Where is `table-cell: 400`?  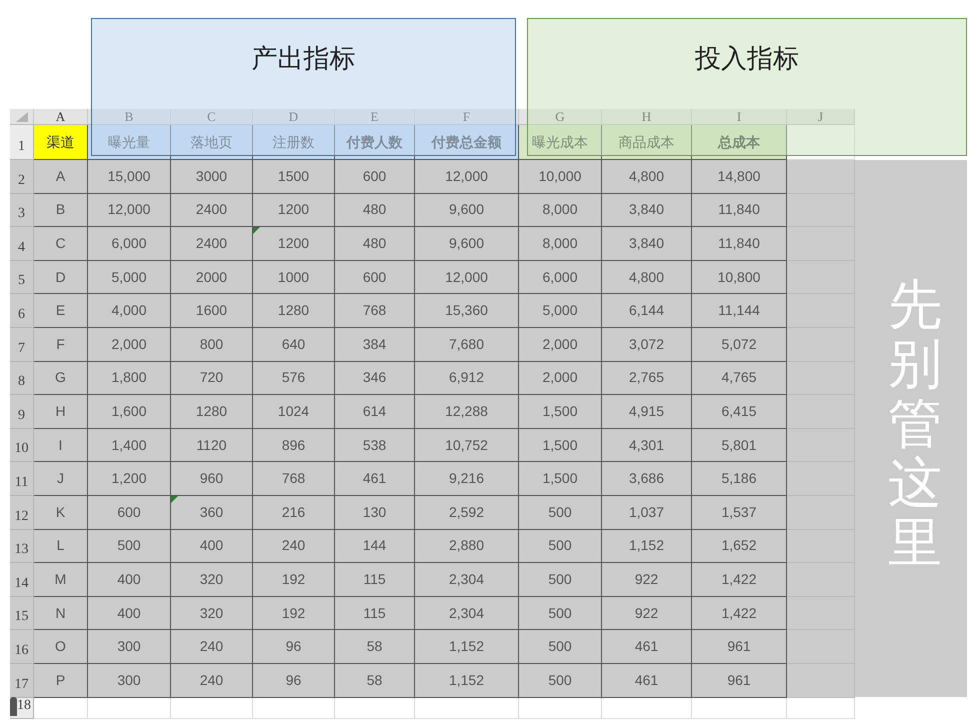
table-cell: 400 is located at coordinates (129, 613).